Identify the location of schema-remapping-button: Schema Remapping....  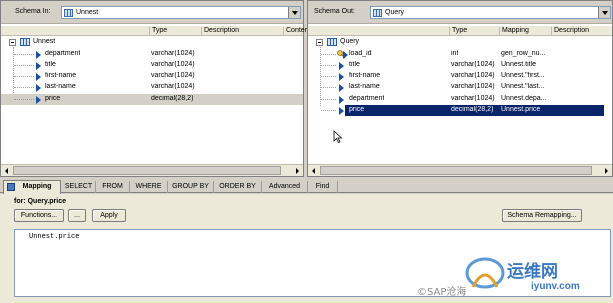
(542, 215).